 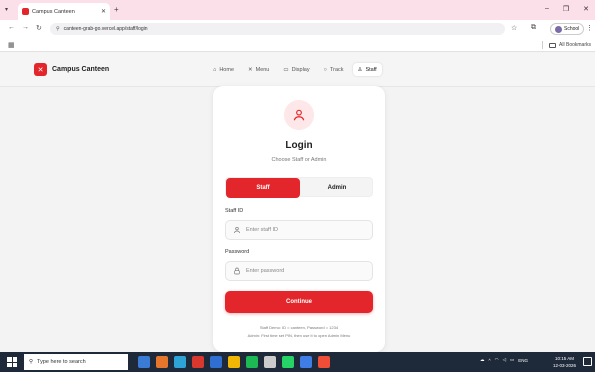 What do you see at coordinates (252, 362) in the screenshot?
I see `spotify-icon` at bounding box center [252, 362].